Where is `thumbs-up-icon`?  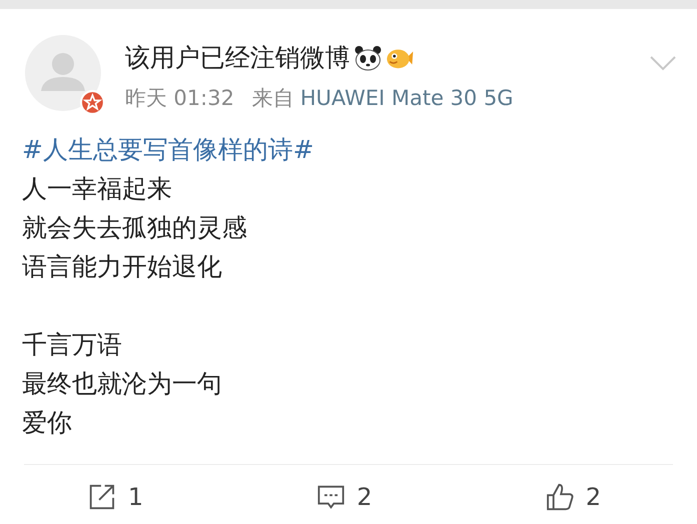
thumbs-up-icon is located at coordinates (560, 497).